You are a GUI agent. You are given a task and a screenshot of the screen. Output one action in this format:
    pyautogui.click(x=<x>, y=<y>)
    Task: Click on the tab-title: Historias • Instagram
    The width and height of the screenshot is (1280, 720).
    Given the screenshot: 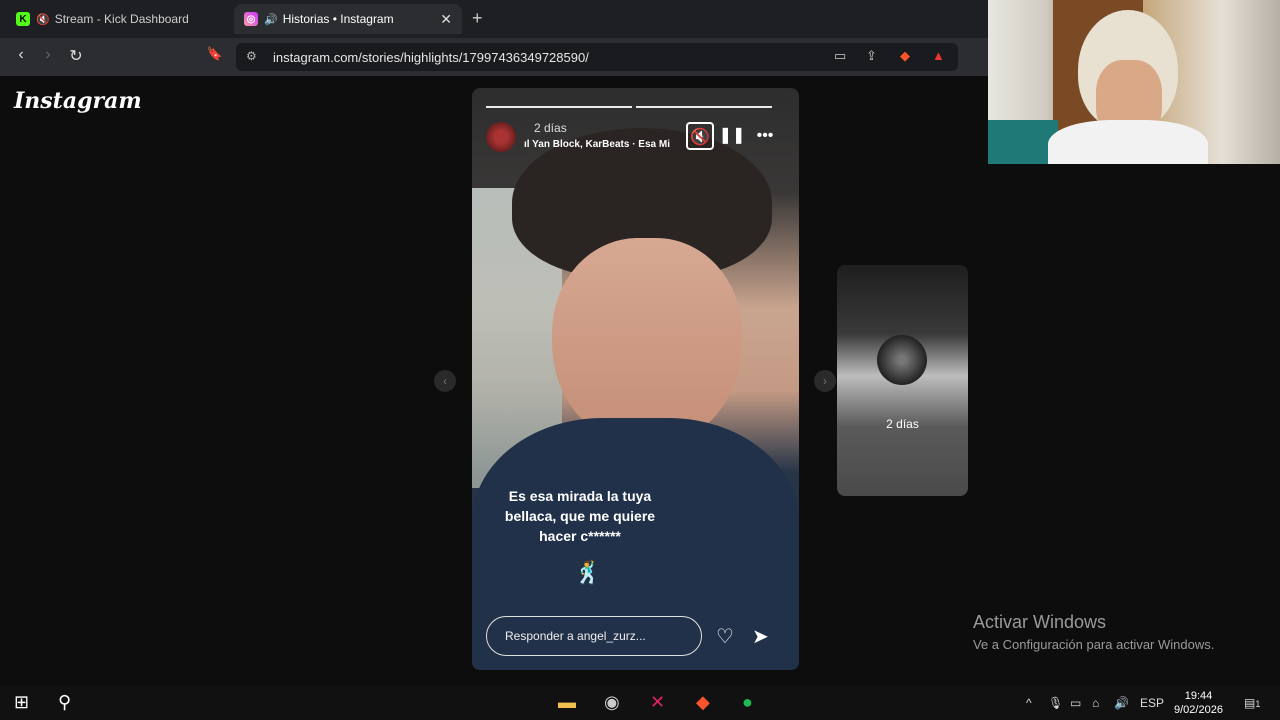 What is the action you would take?
    pyautogui.click(x=338, y=19)
    